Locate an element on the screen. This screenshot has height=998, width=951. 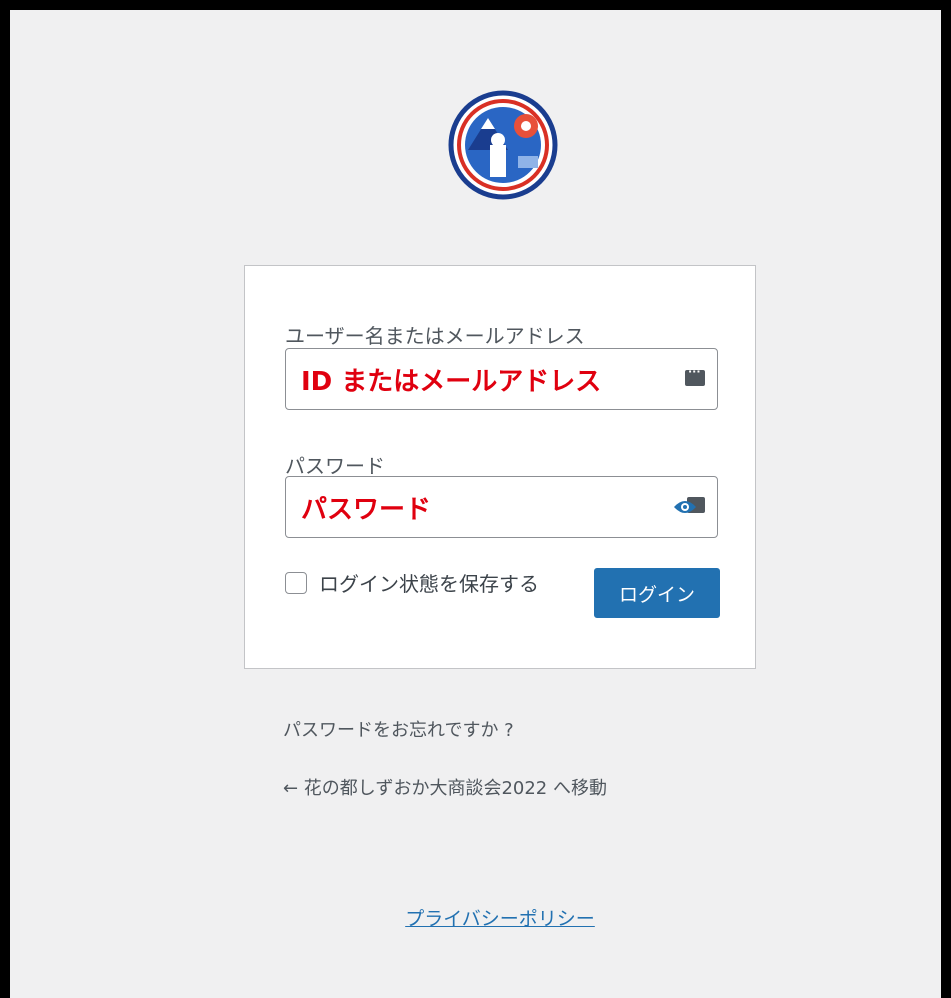
password-input: パスワード is located at coordinates (501, 507).